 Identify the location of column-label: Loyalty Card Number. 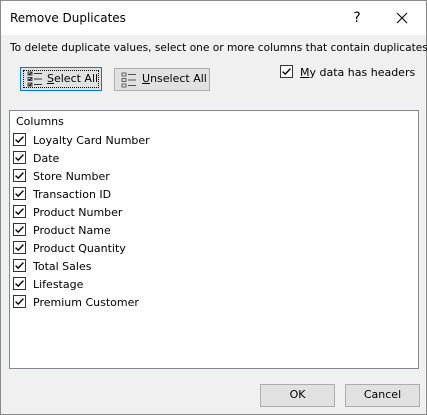
(91, 140).